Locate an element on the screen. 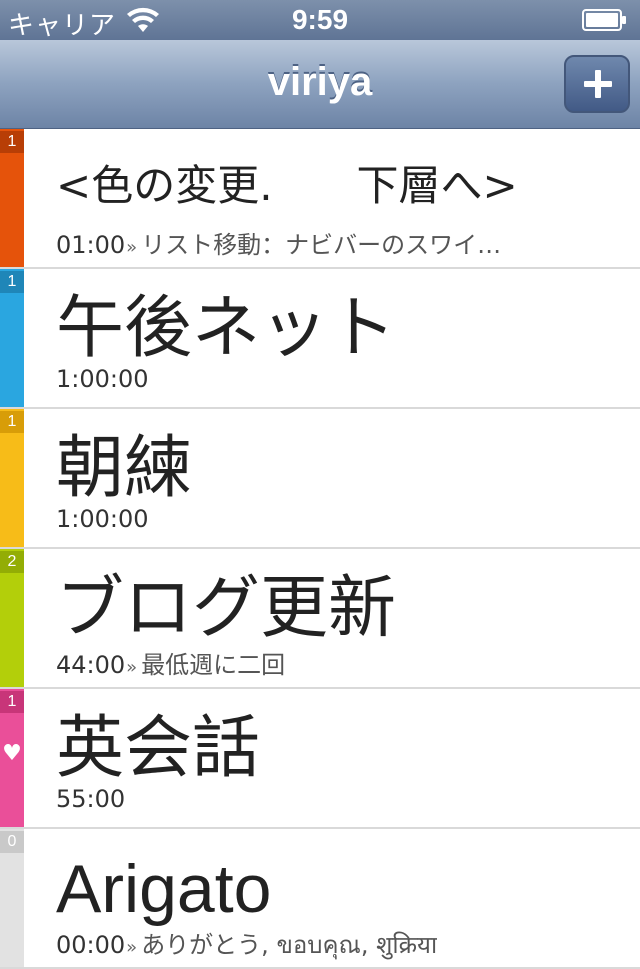 The width and height of the screenshot is (640, 969). task-row: 1 午後ネット 1:00:00 is located at coordinates (320, 339).